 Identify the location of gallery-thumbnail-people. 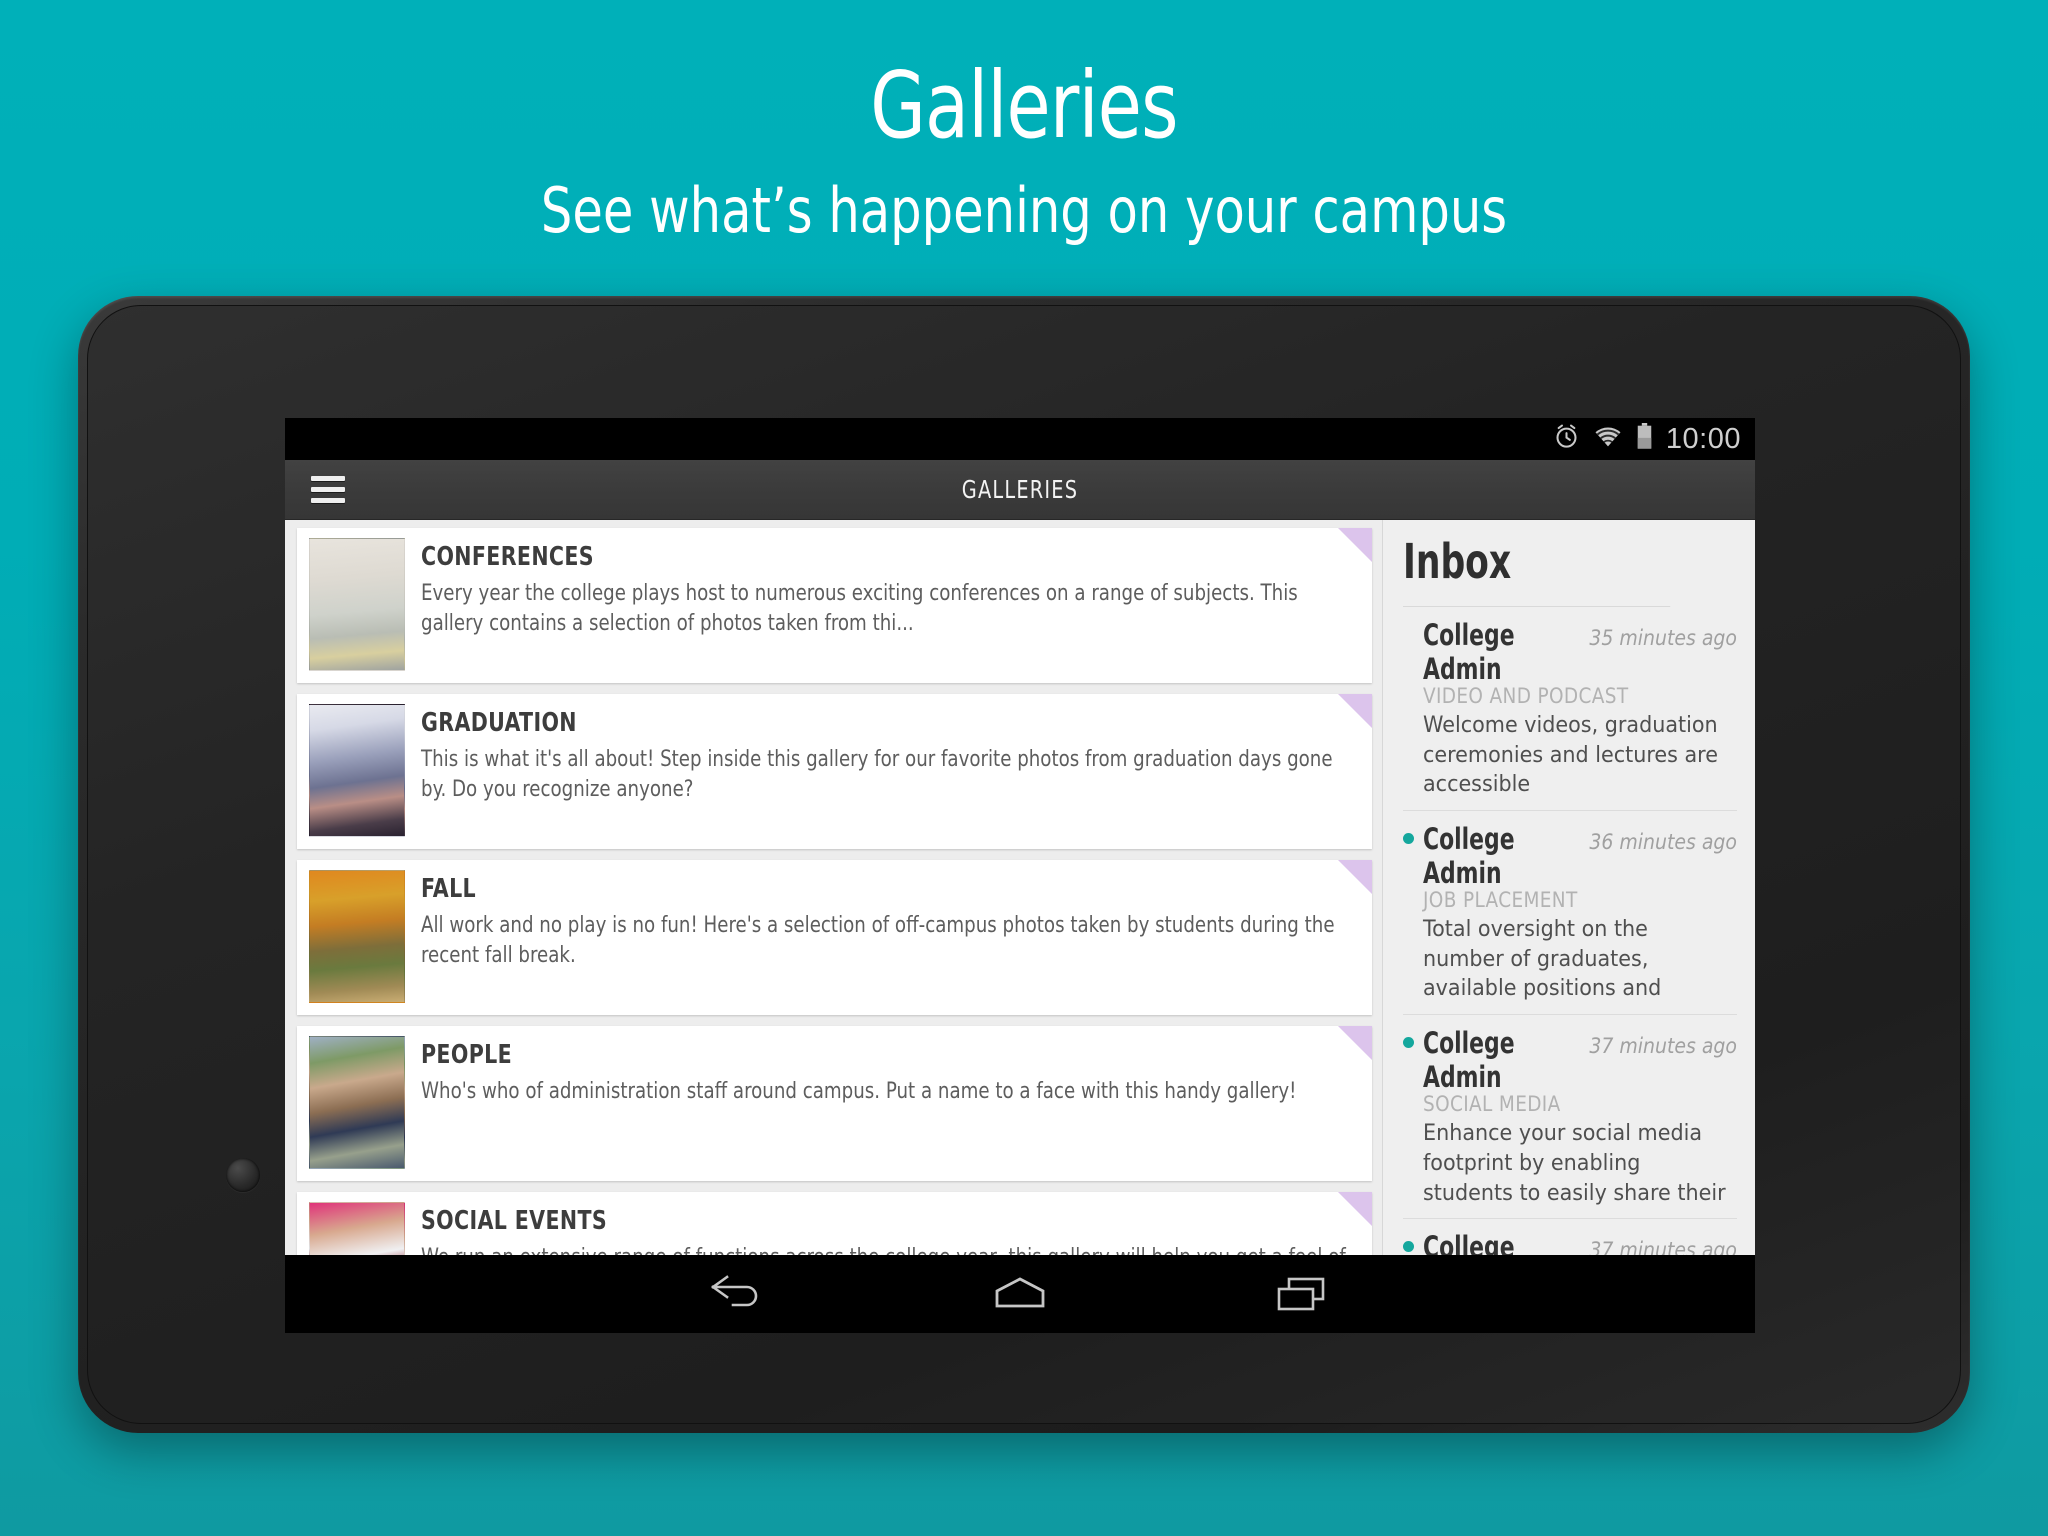
(357, 1102).